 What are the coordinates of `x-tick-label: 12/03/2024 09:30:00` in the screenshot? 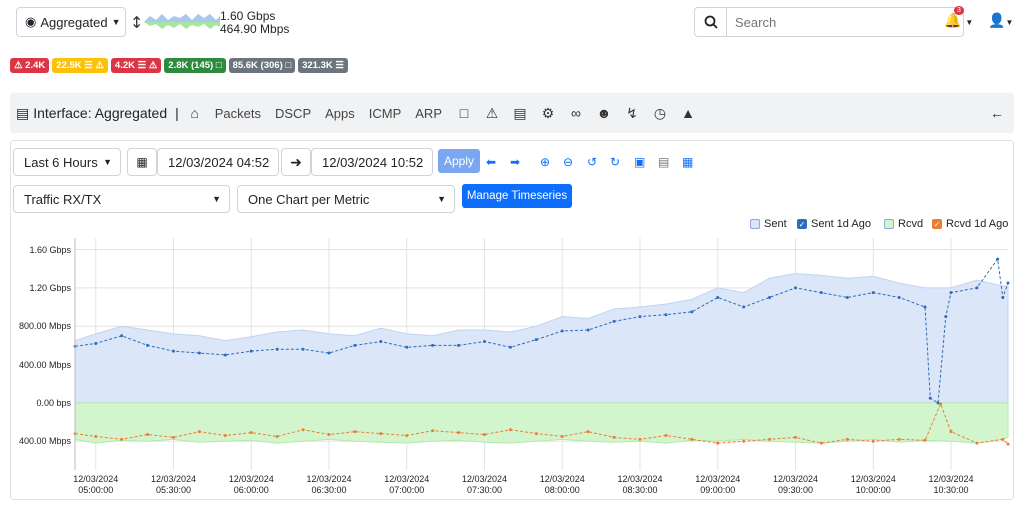 It's located at (795, 485).